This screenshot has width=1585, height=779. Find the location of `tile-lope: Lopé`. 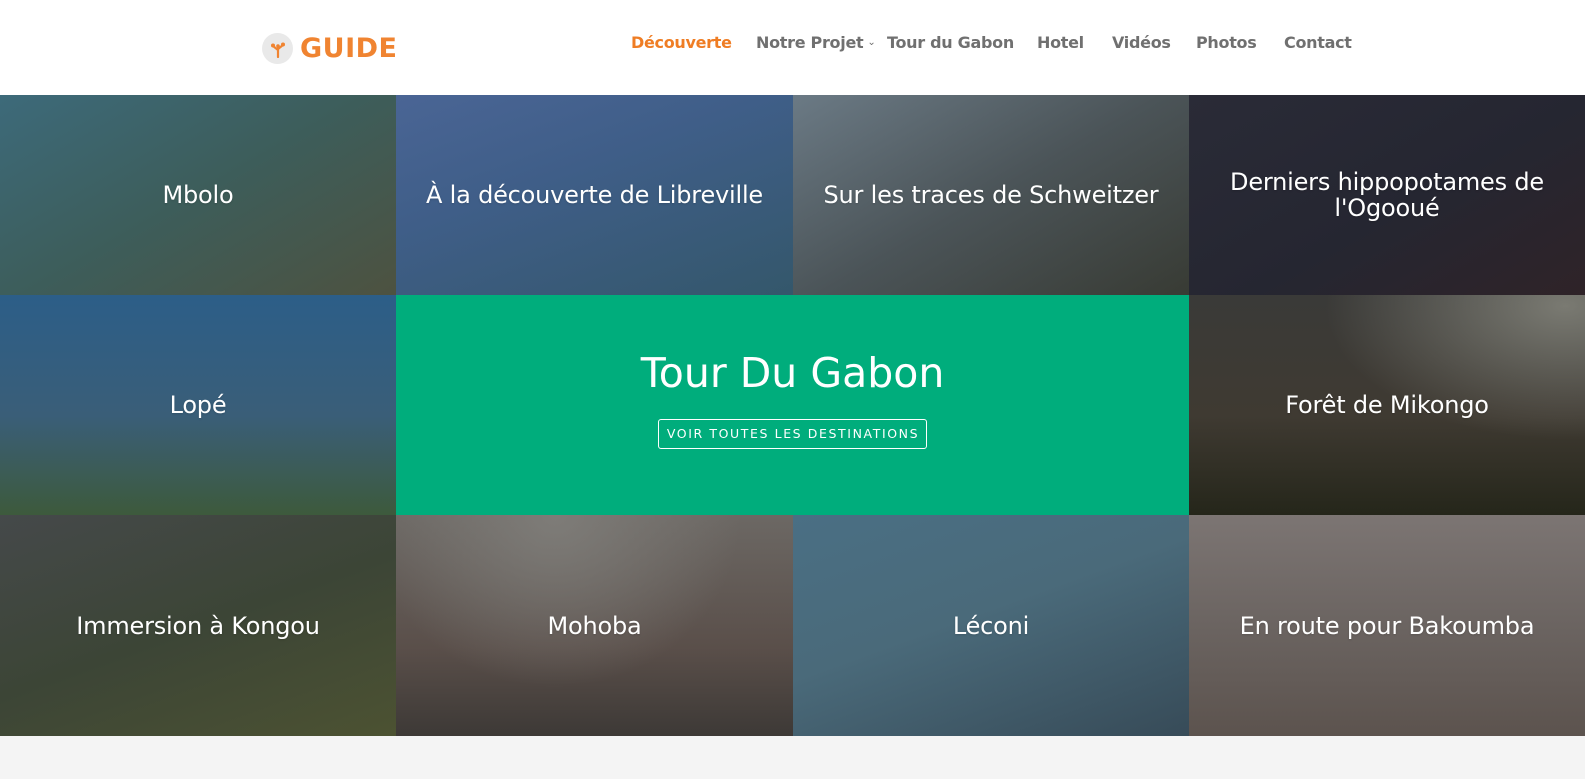

tile-lope: Lopé is located at coordinates (198, 405).